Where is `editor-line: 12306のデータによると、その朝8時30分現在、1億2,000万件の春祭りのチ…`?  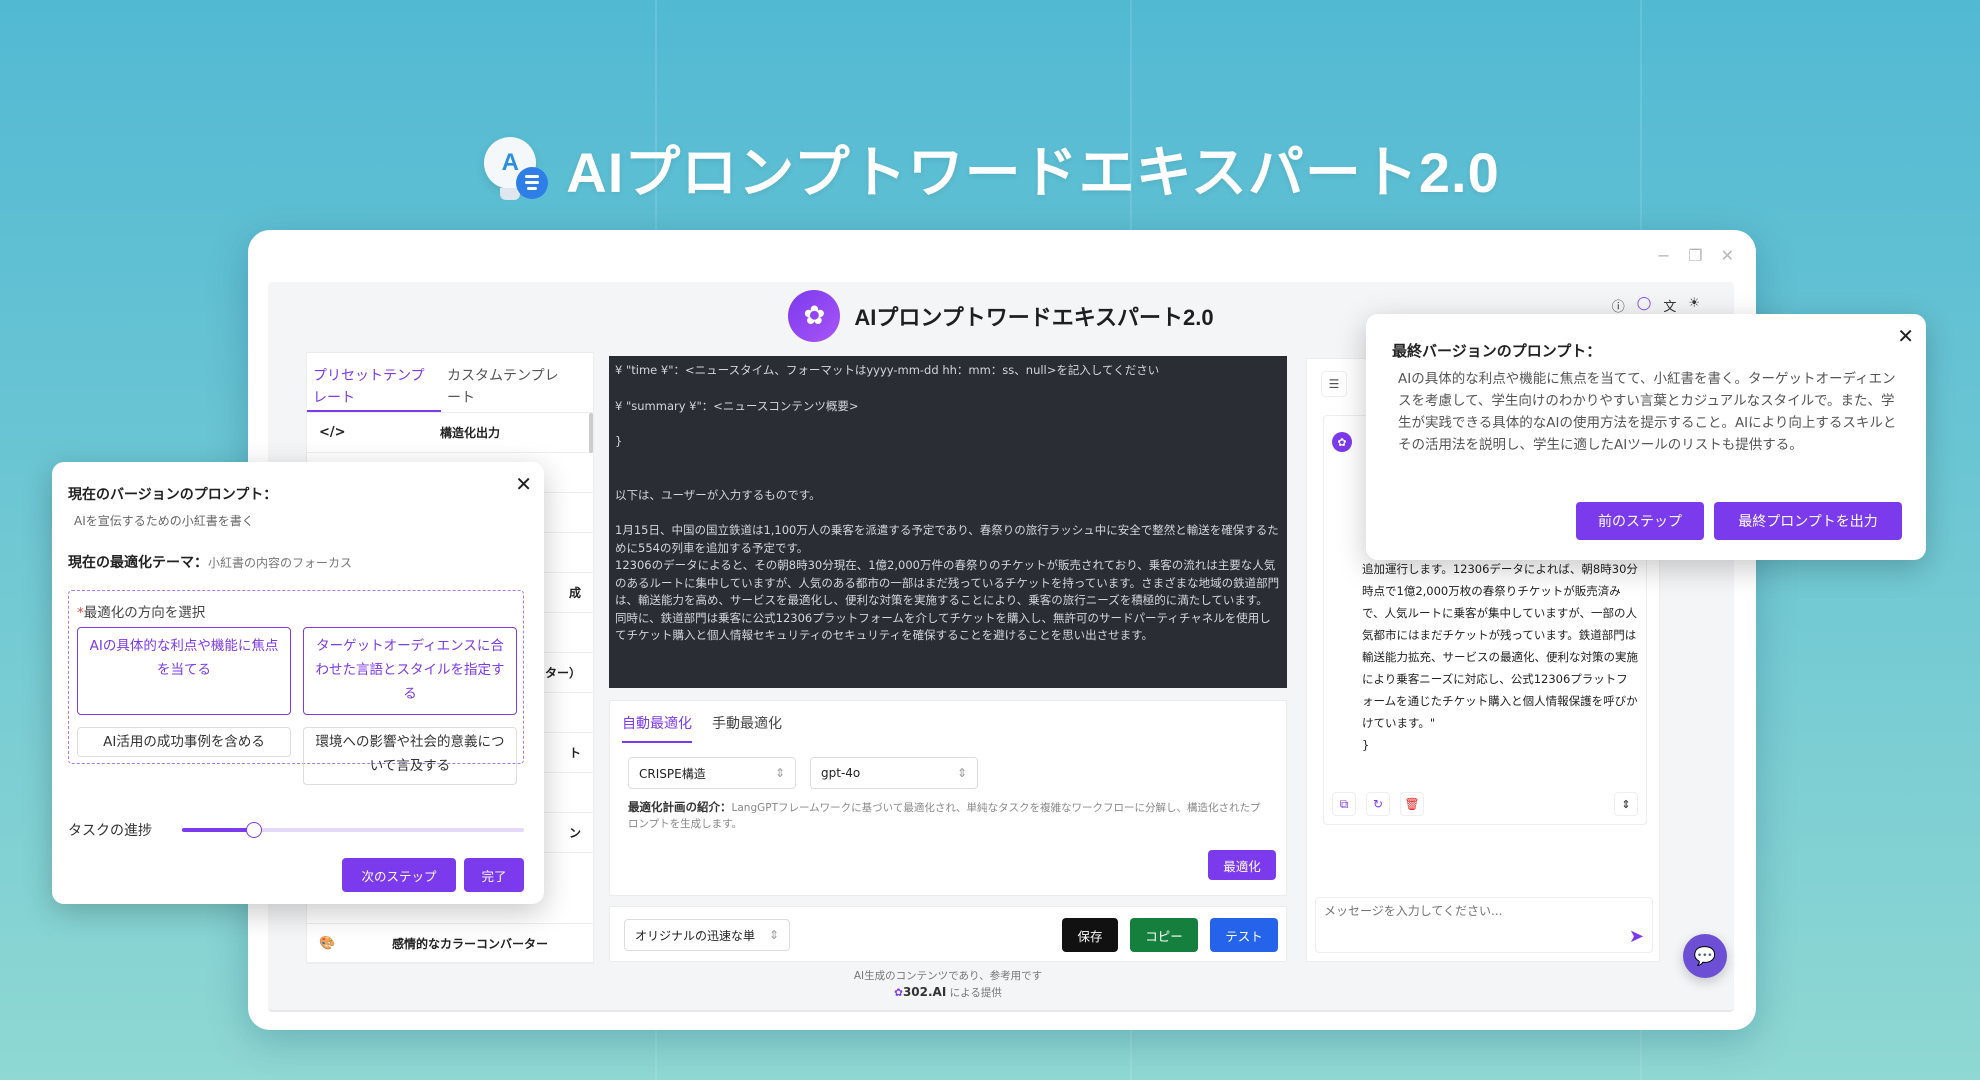 editor-line: 12306のデータによると、その朝8時30分現在、1億2,000万件の春祭りのチ… is located at coordinates (947, 582).